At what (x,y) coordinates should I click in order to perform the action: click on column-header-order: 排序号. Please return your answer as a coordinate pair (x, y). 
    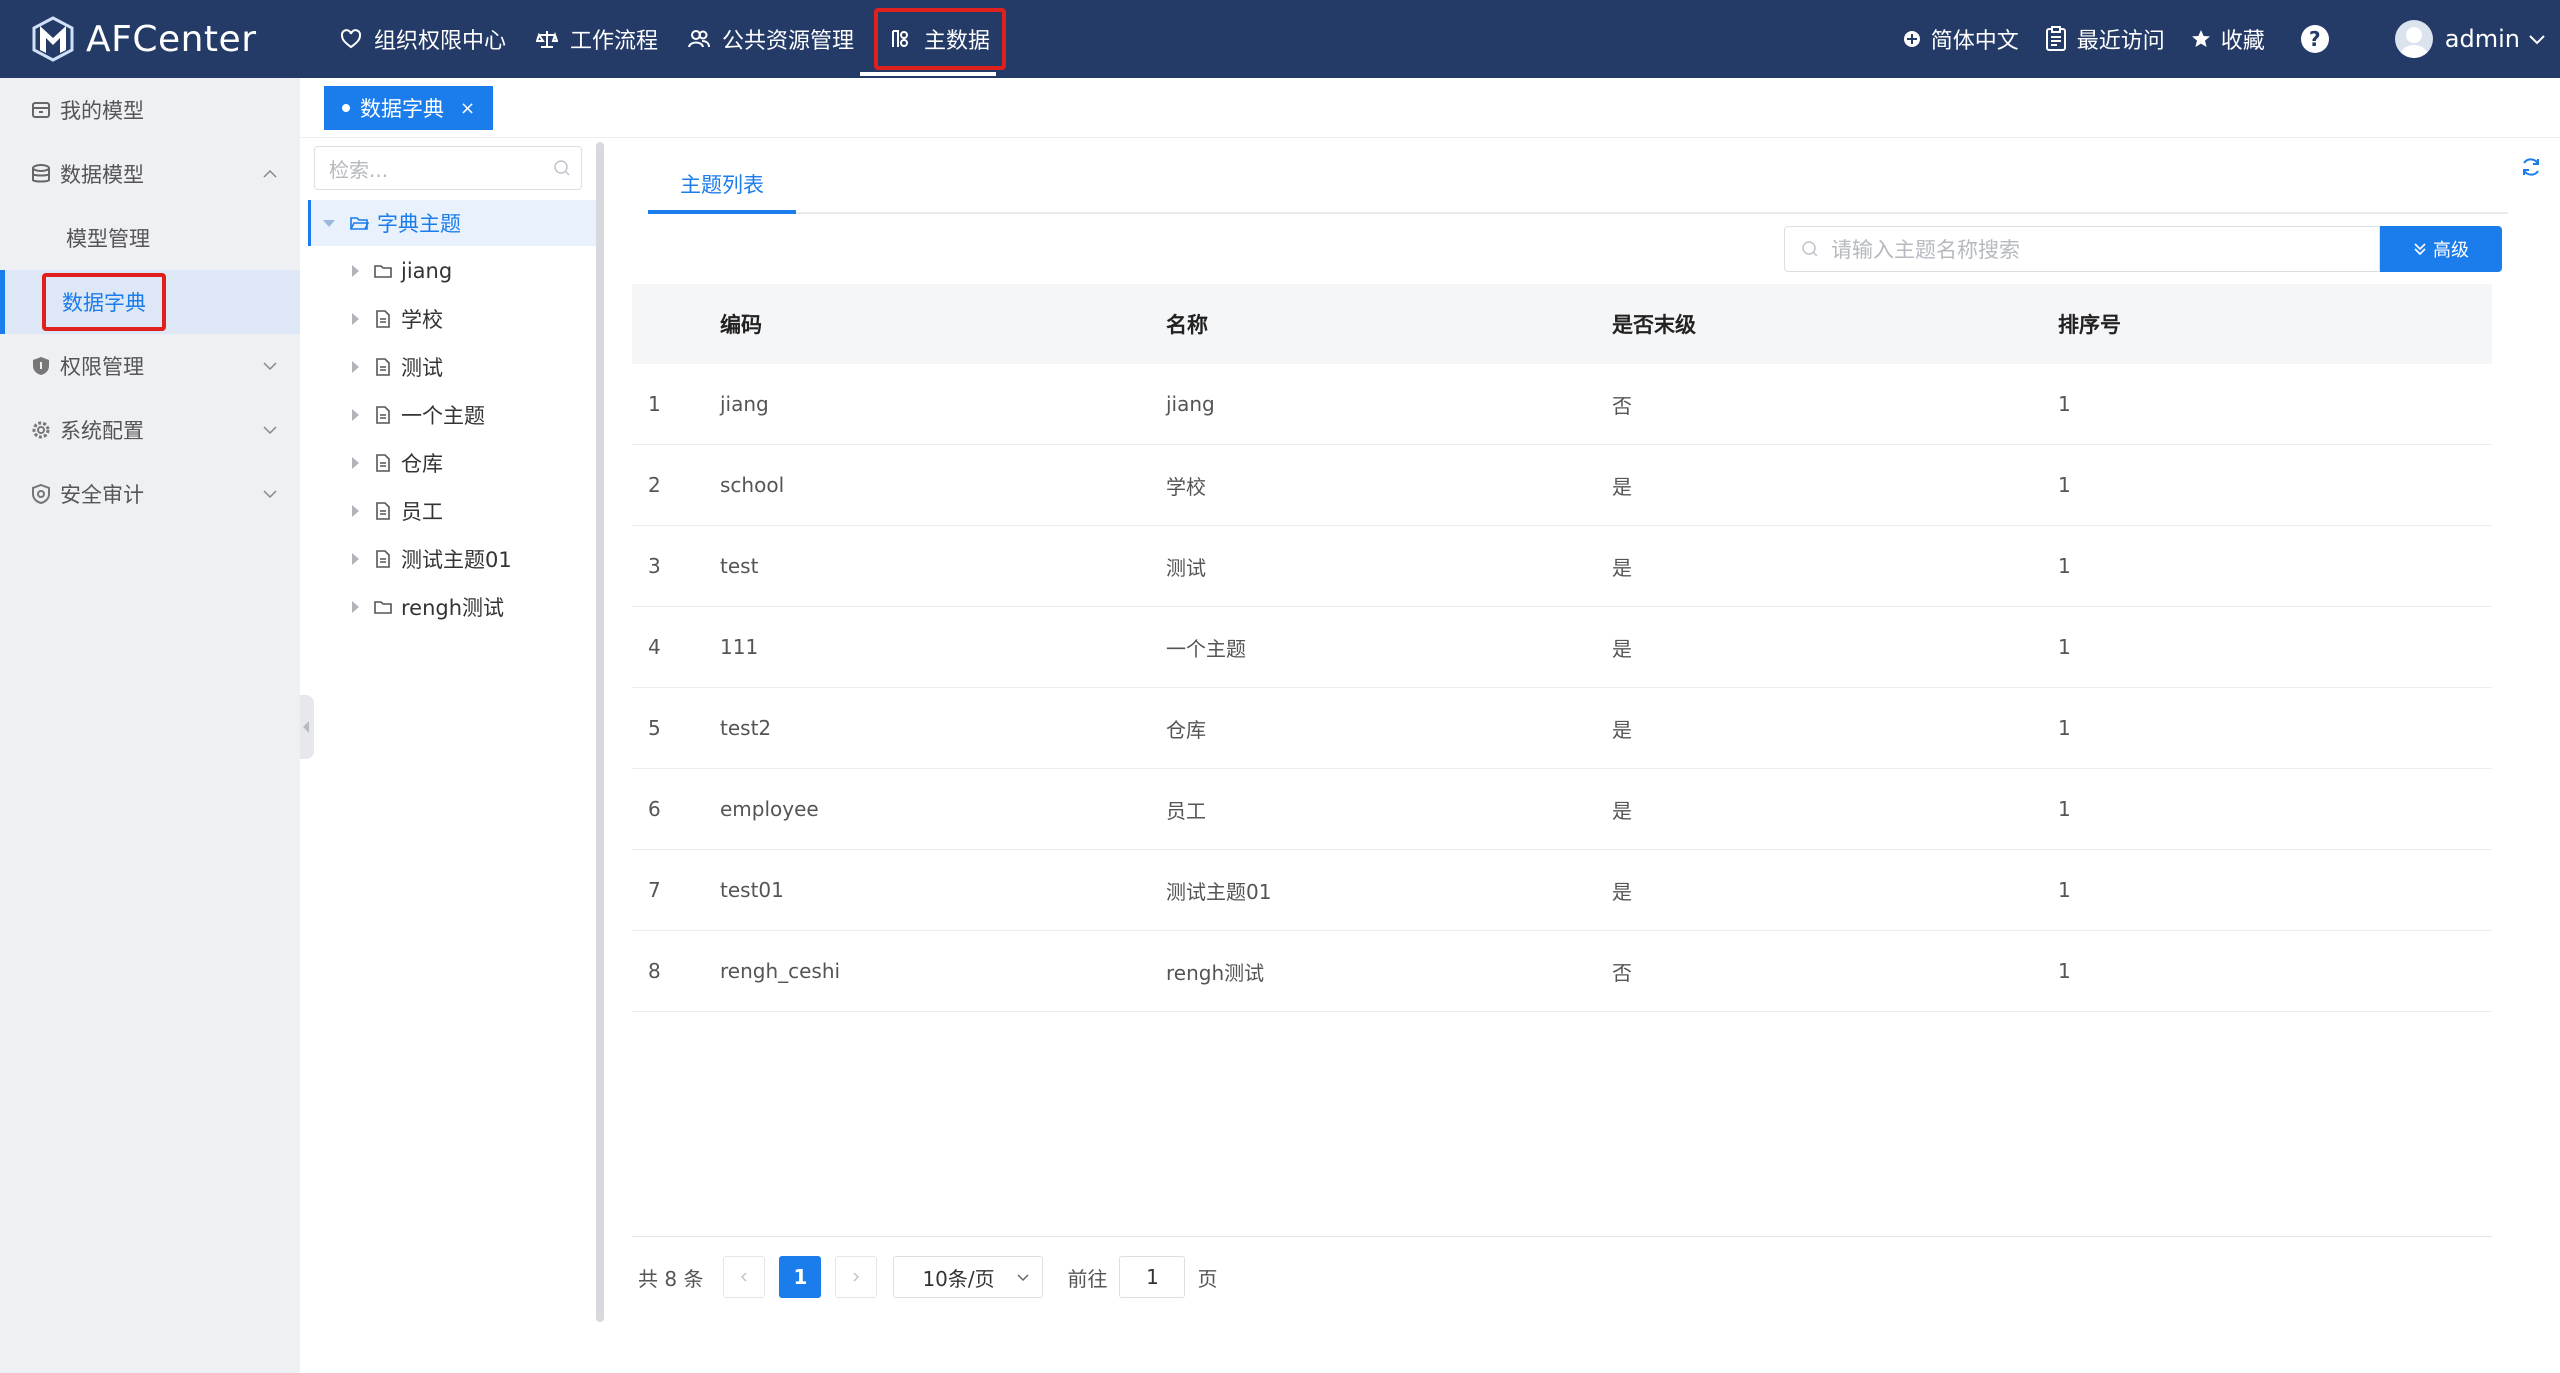
    Looking at the image, I should click on (2089, 324).